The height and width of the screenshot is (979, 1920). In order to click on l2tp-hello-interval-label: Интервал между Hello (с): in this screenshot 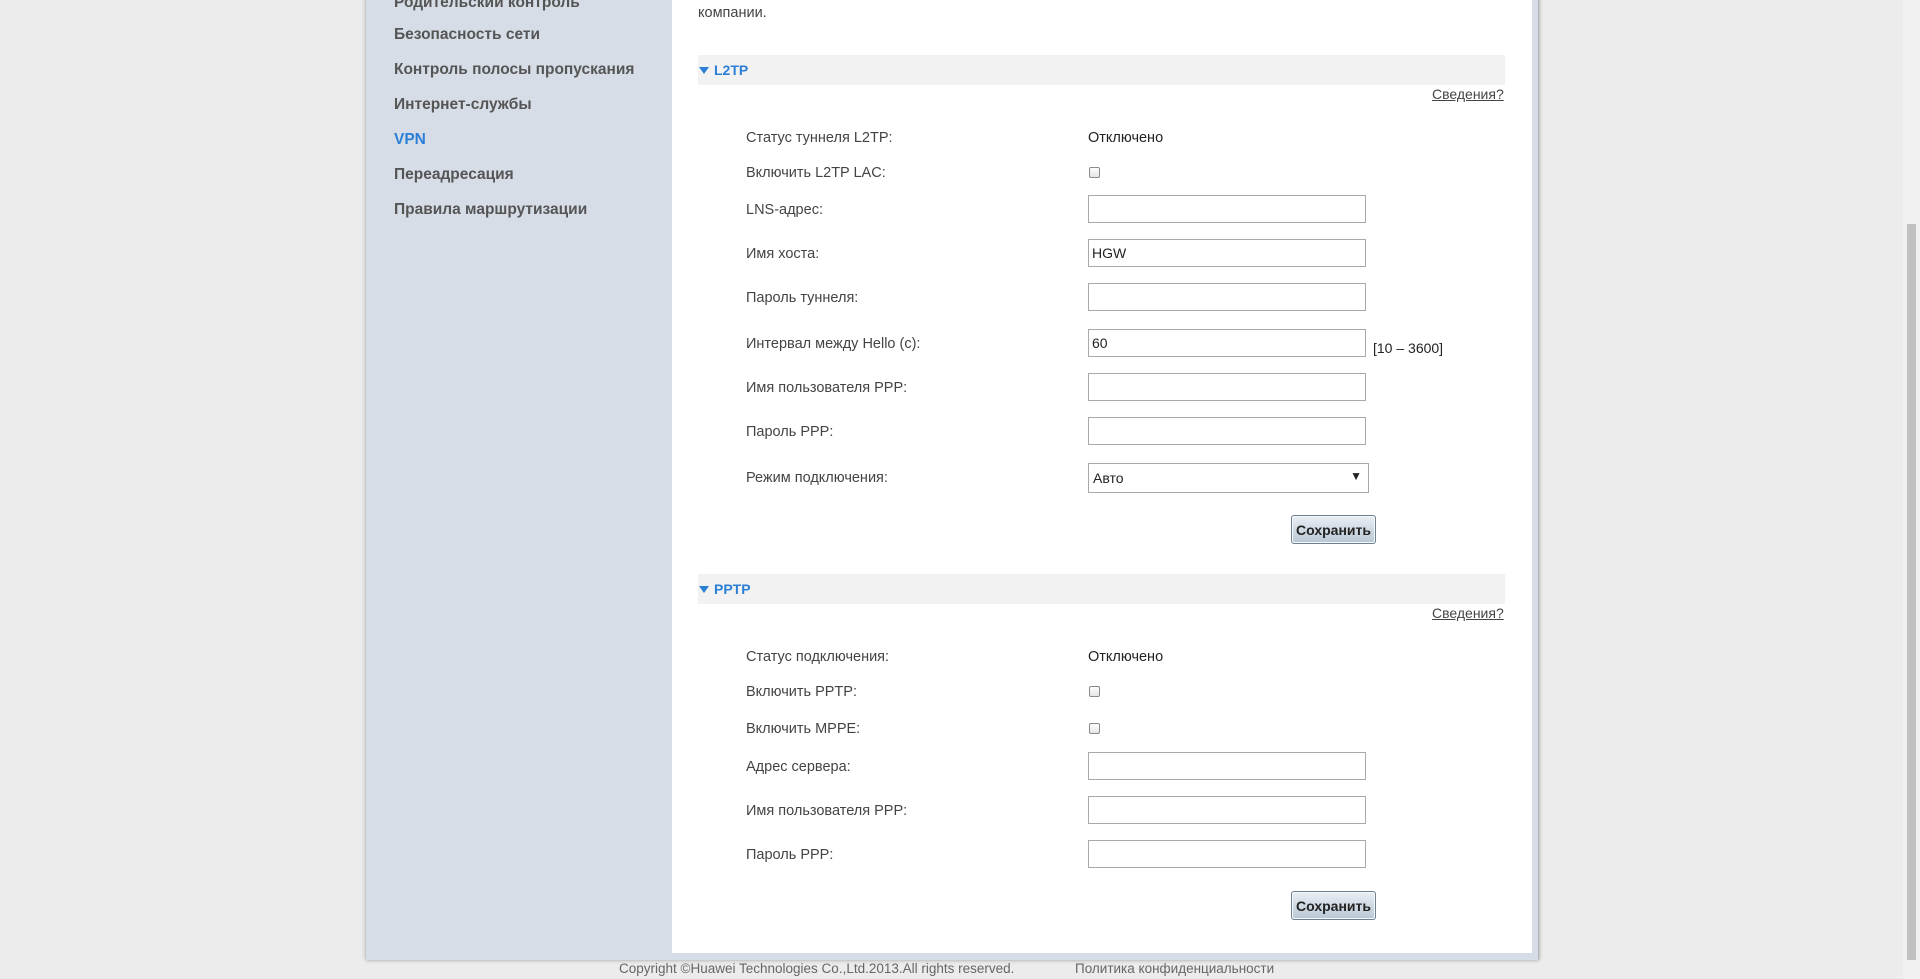, I will do `click(833, 344)`.